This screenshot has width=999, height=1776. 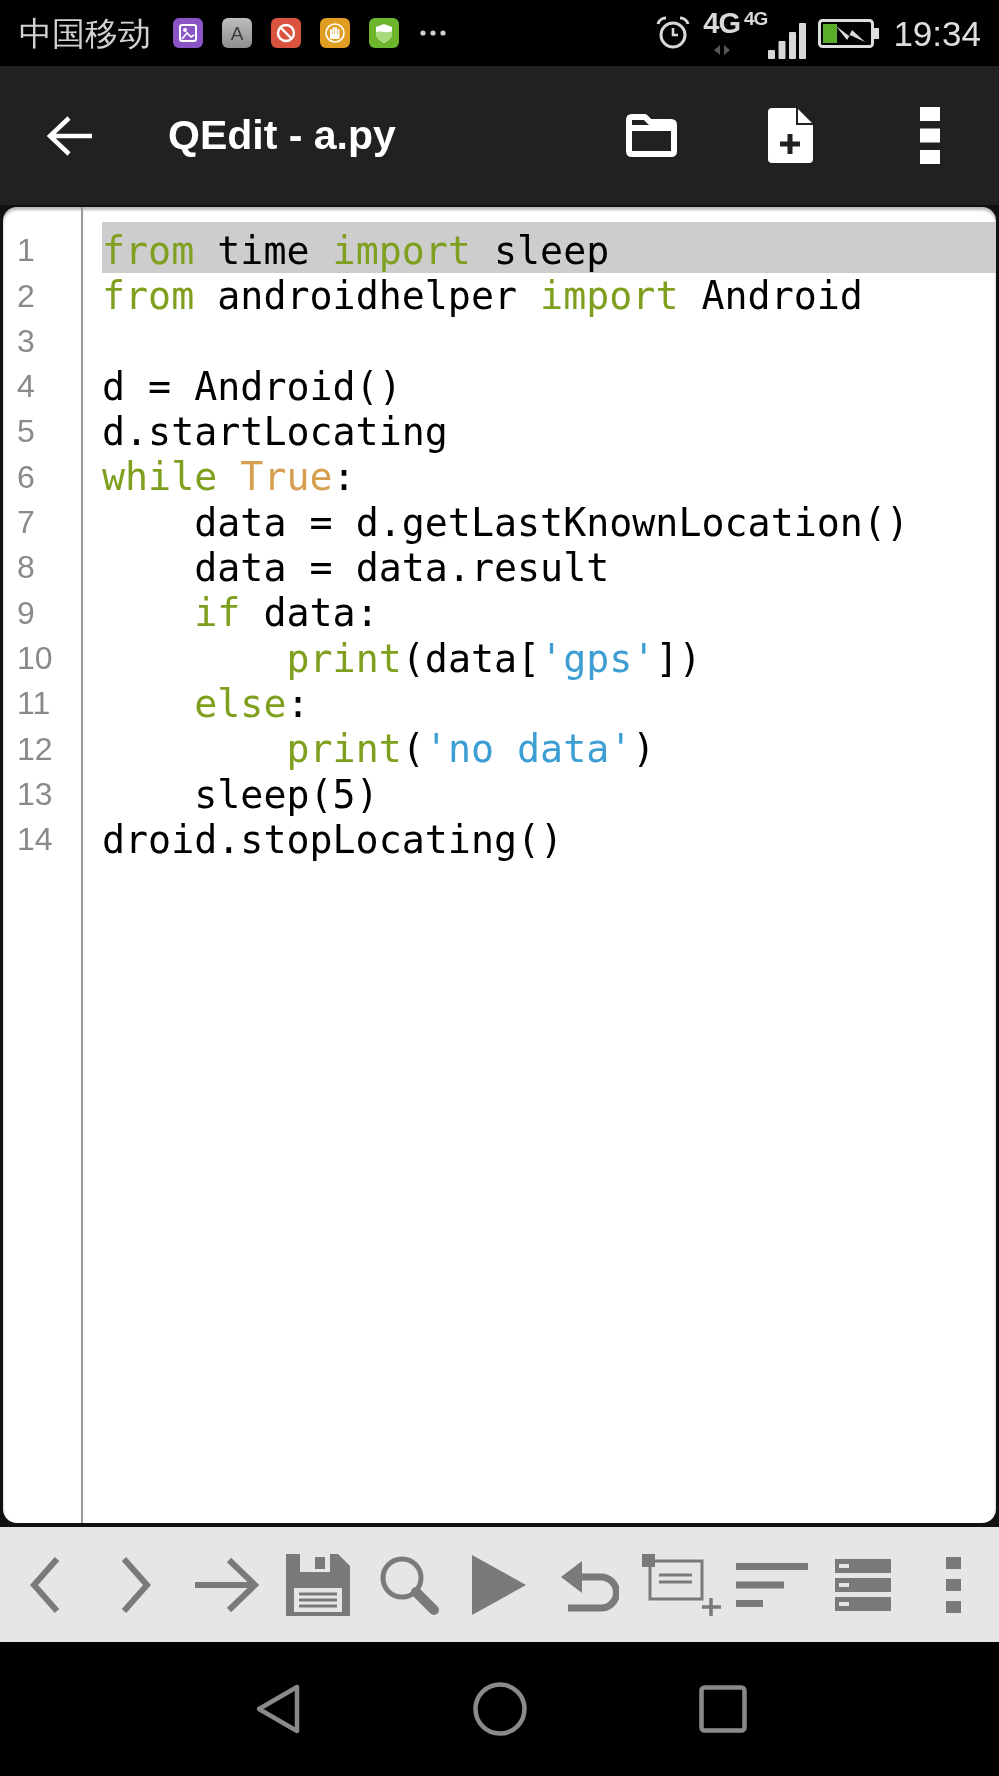 I want to click on play-icon, so click(x=499, y=1584).